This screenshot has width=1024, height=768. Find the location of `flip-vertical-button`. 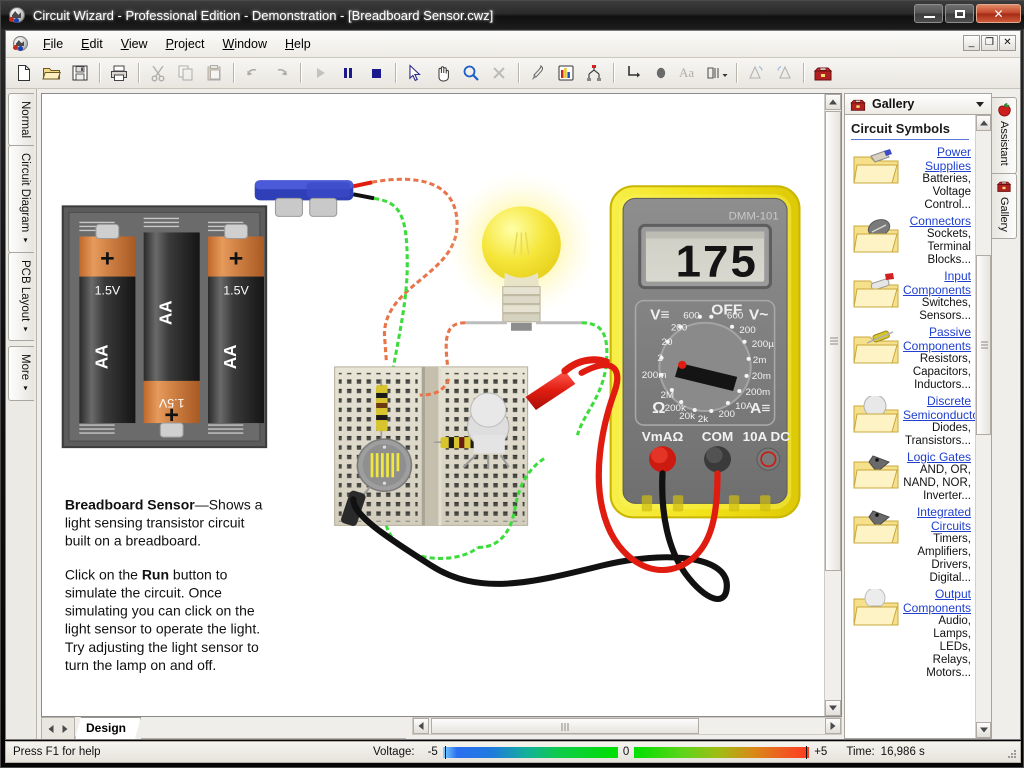

flip-vertical-button is located at coordinates (784, 73).